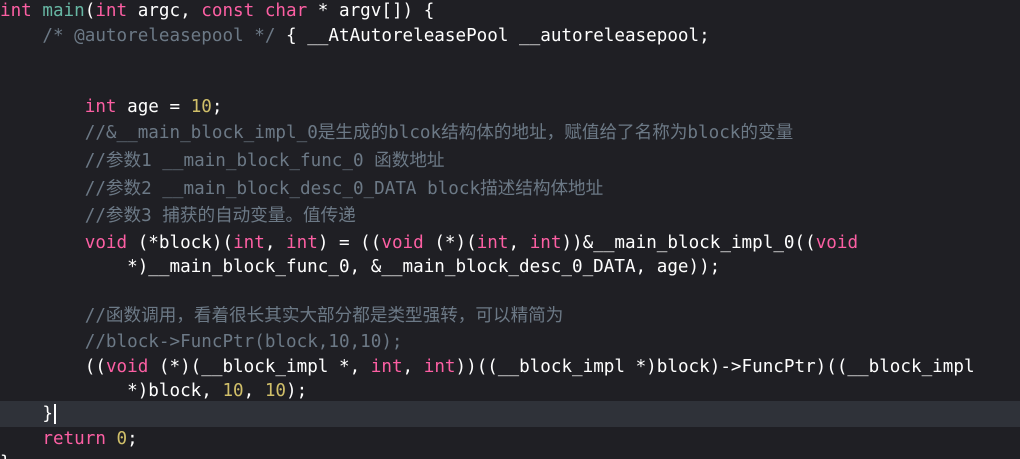 This screenshot has width=1020, height=459. Describe the element at coordinates (63, 11) in the screenshot. I see `token: main` at that location.